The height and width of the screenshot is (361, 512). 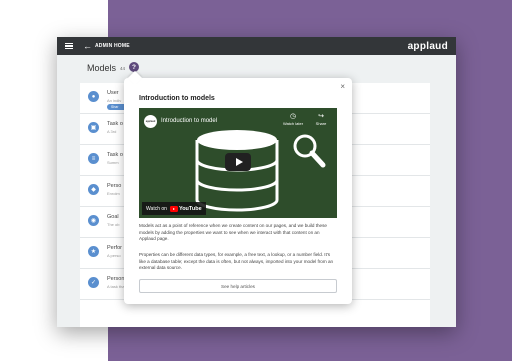 What do you see at coordinates (342, 87) in the screenshot?
I see `close-icon: ×` at bounding box center [342, 87].